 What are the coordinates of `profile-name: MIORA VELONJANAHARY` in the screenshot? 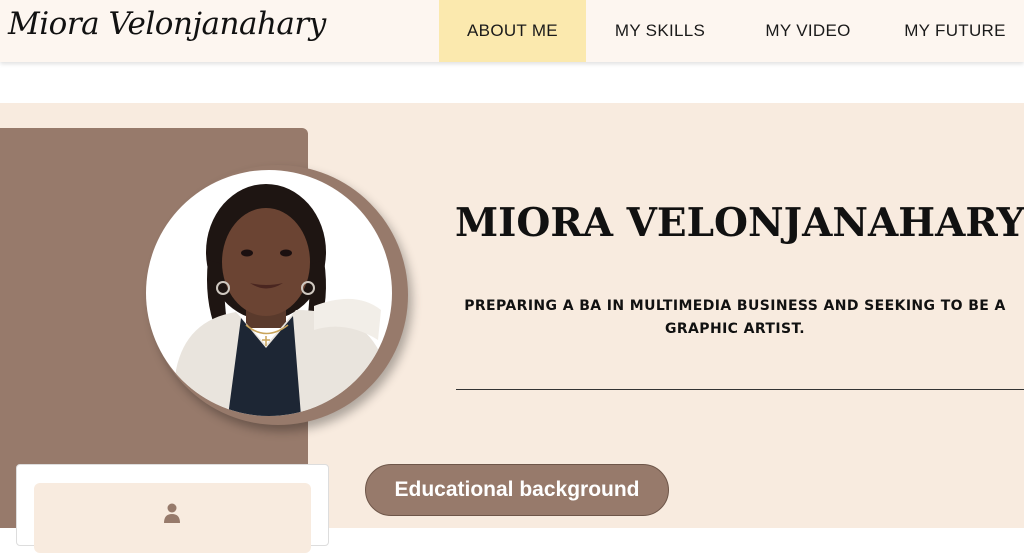 It's located at (739, 223).